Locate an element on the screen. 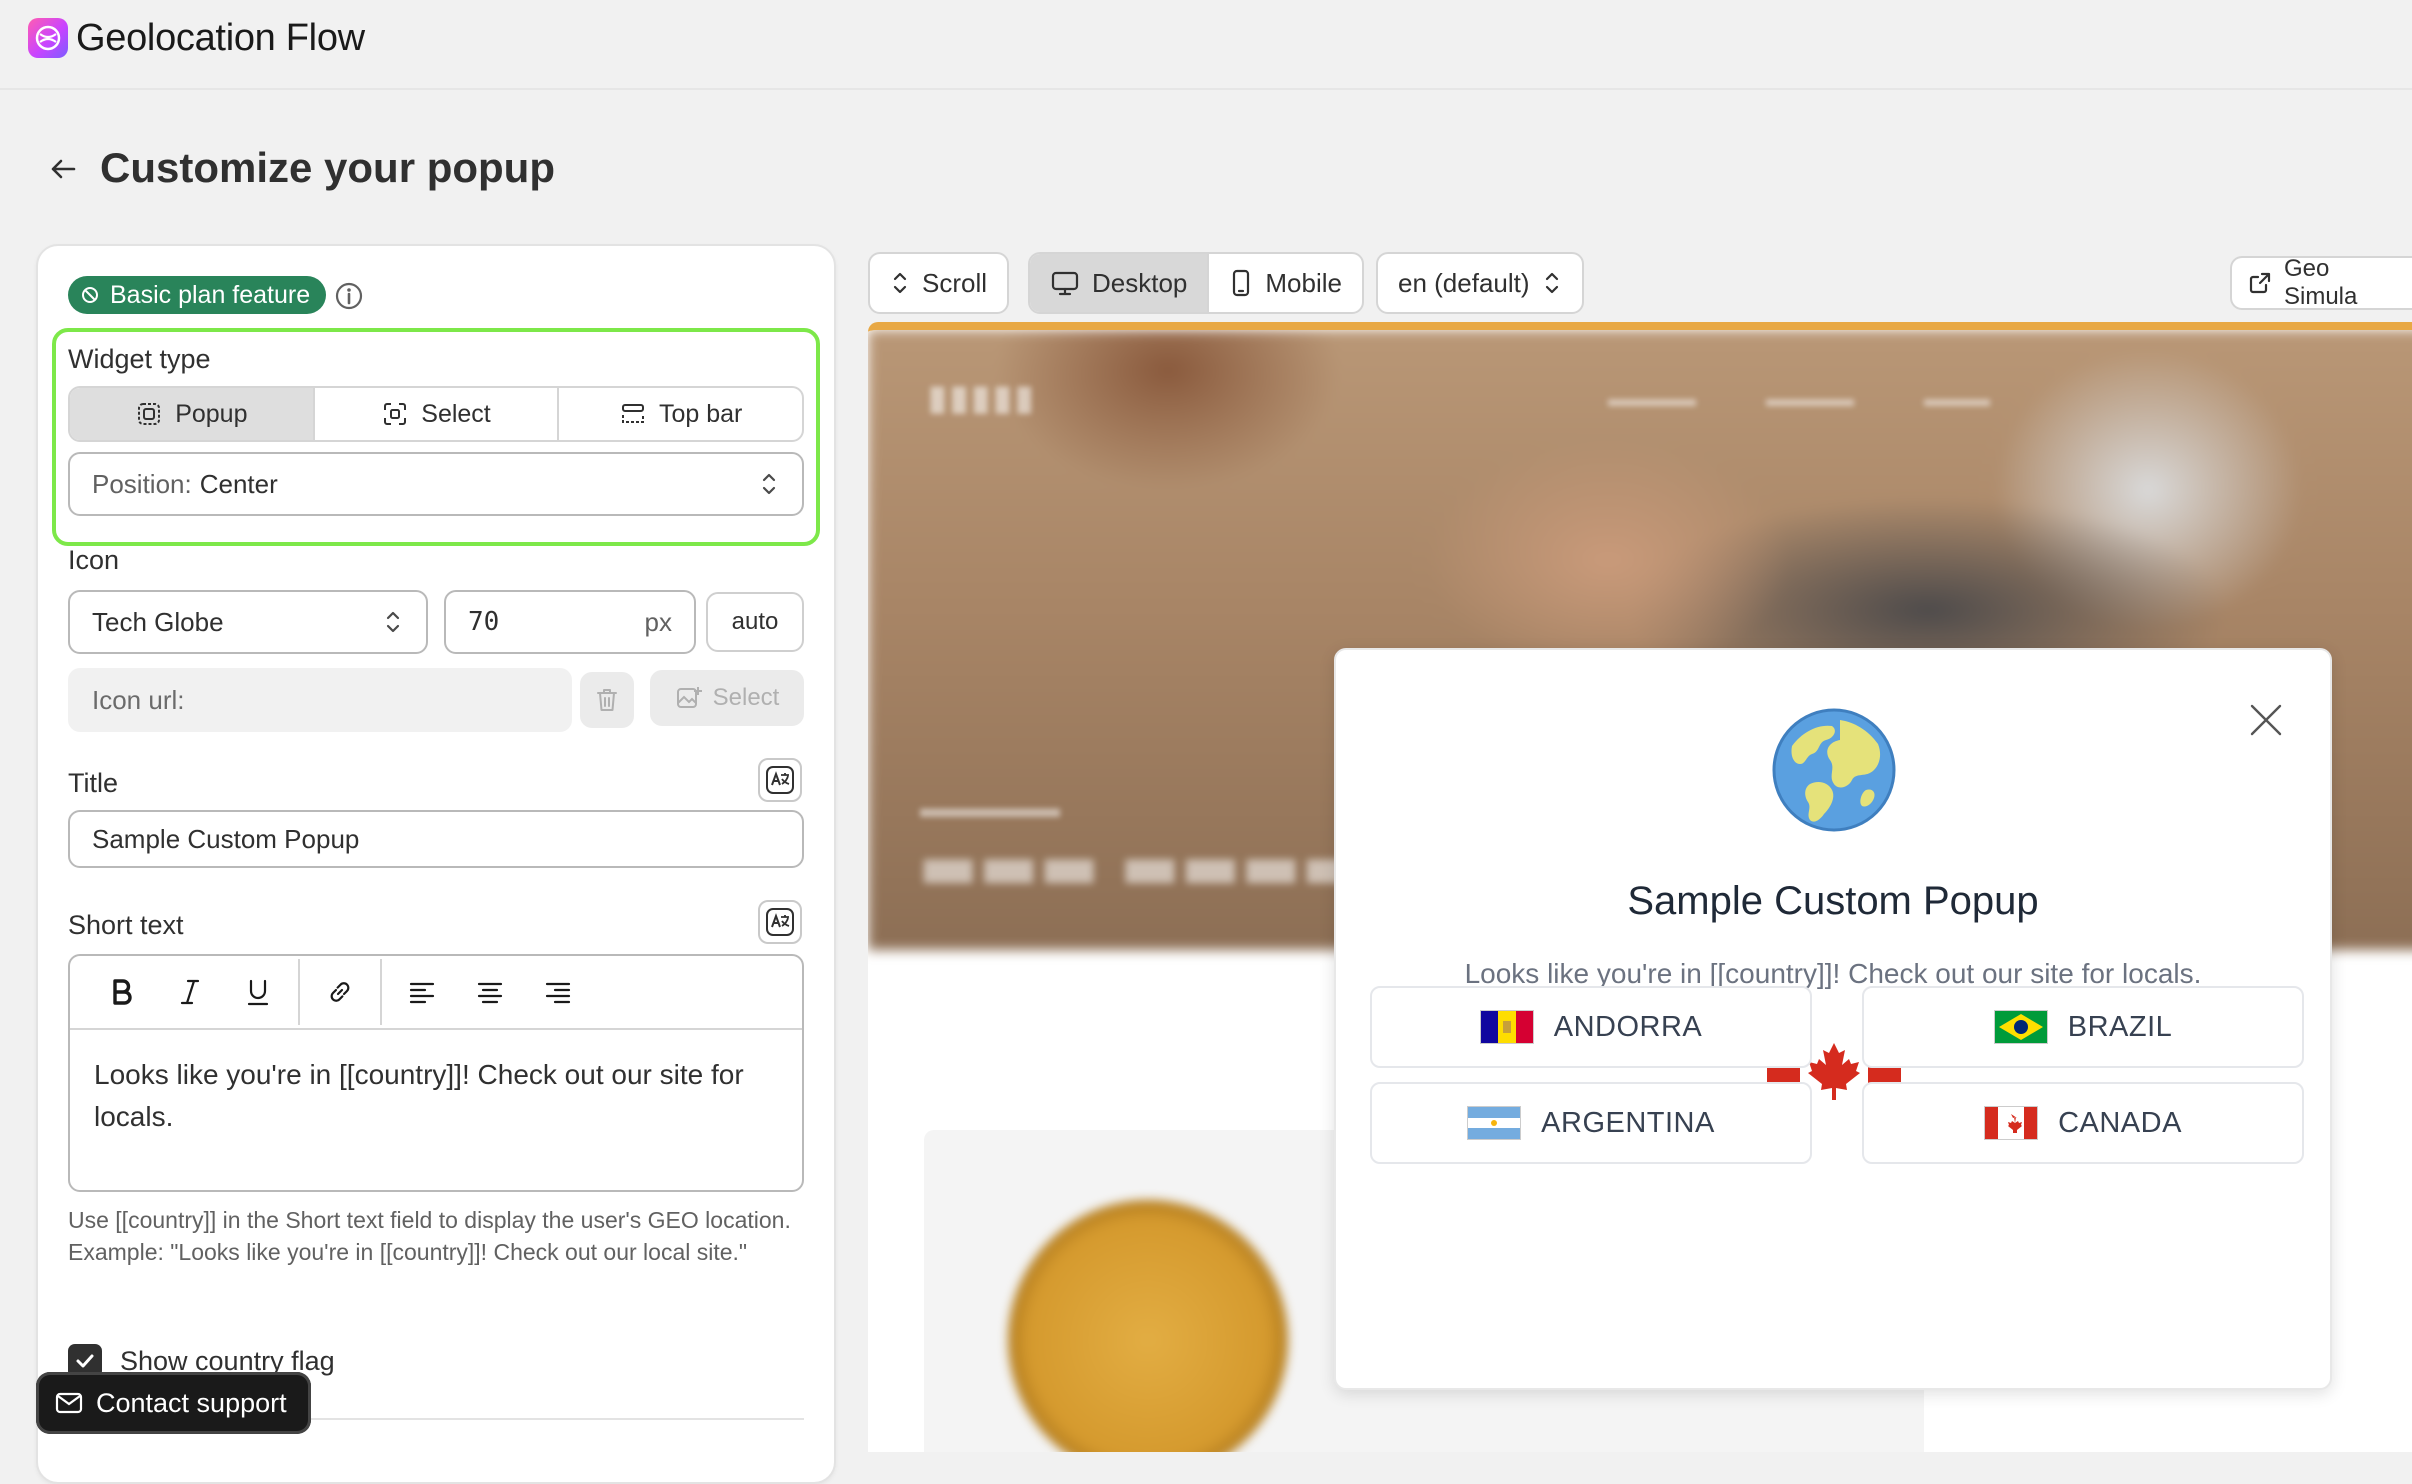 Image resolution: width=2412 pixels, height=1484 pixels. geo-simulator-label: Geo Simula is located at coordinates (2321, 282).